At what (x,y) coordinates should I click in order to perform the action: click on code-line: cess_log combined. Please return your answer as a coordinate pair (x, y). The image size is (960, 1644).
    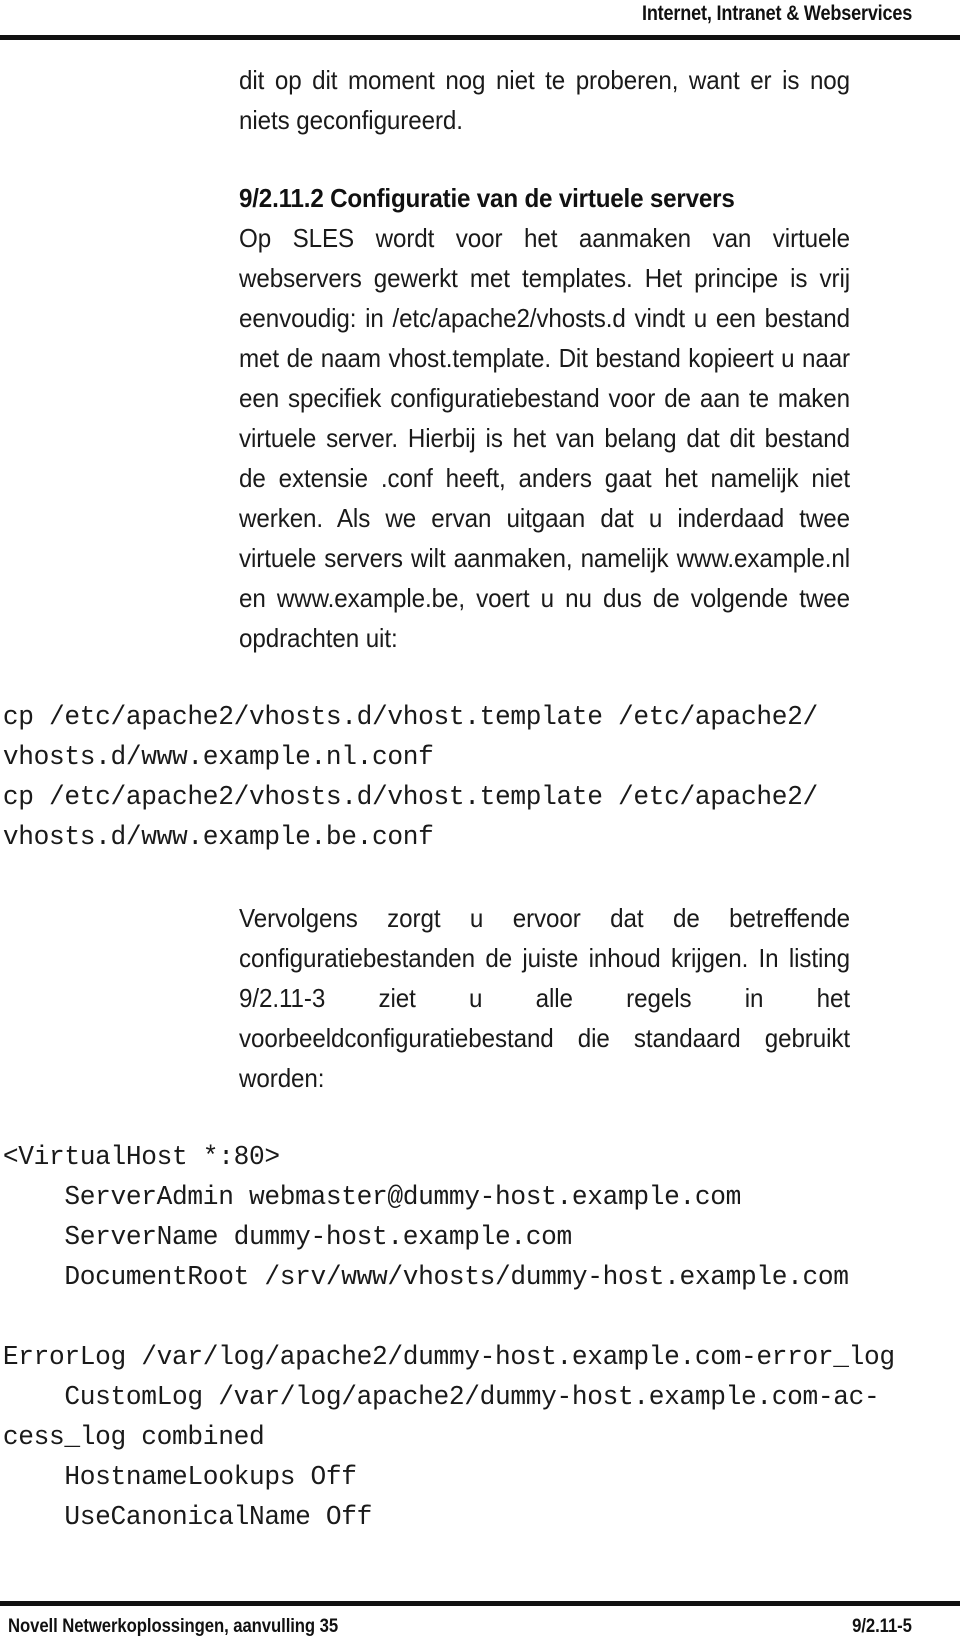
    Looking at the image, I should click on (133, 1438).